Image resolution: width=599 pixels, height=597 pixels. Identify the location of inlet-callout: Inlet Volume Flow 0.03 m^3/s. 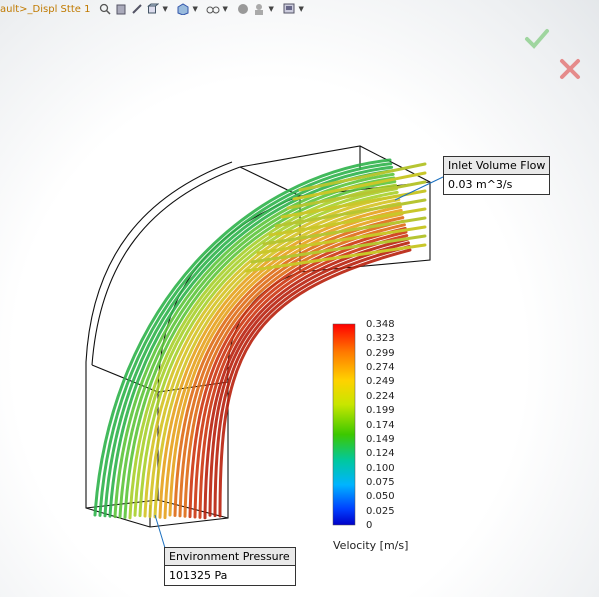
(496, 175).